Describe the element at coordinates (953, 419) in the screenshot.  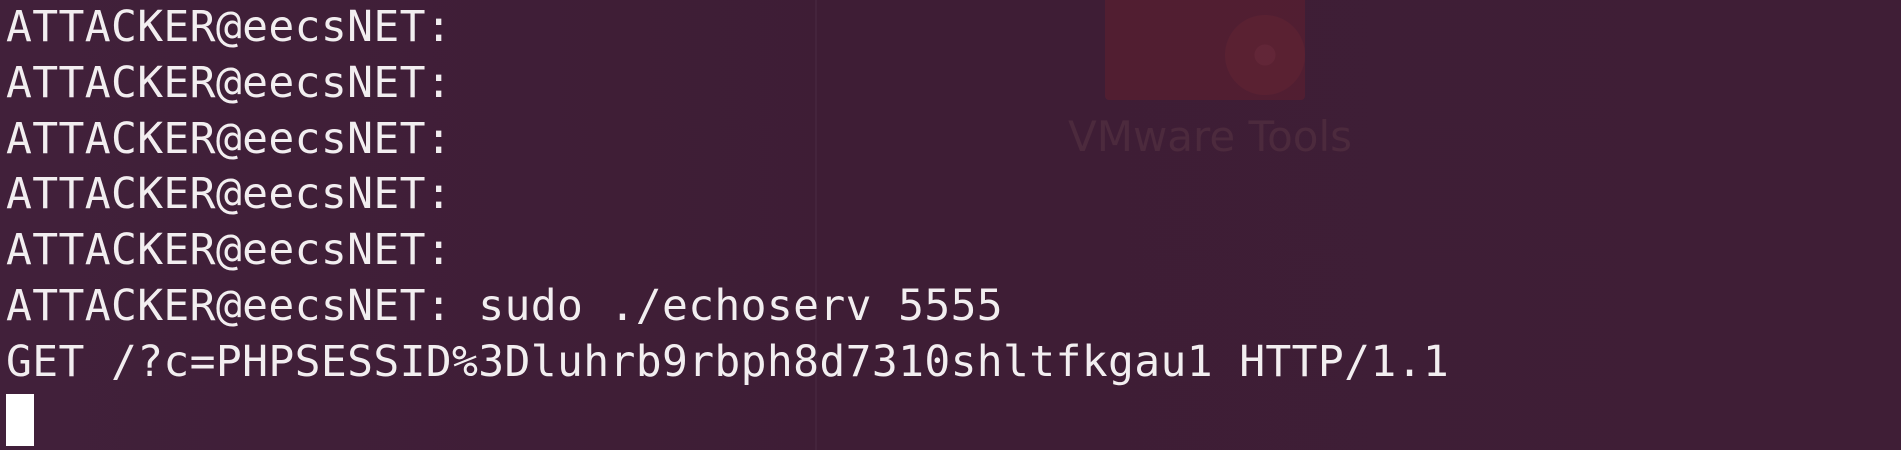
I see `terminal-input-line` at that location.